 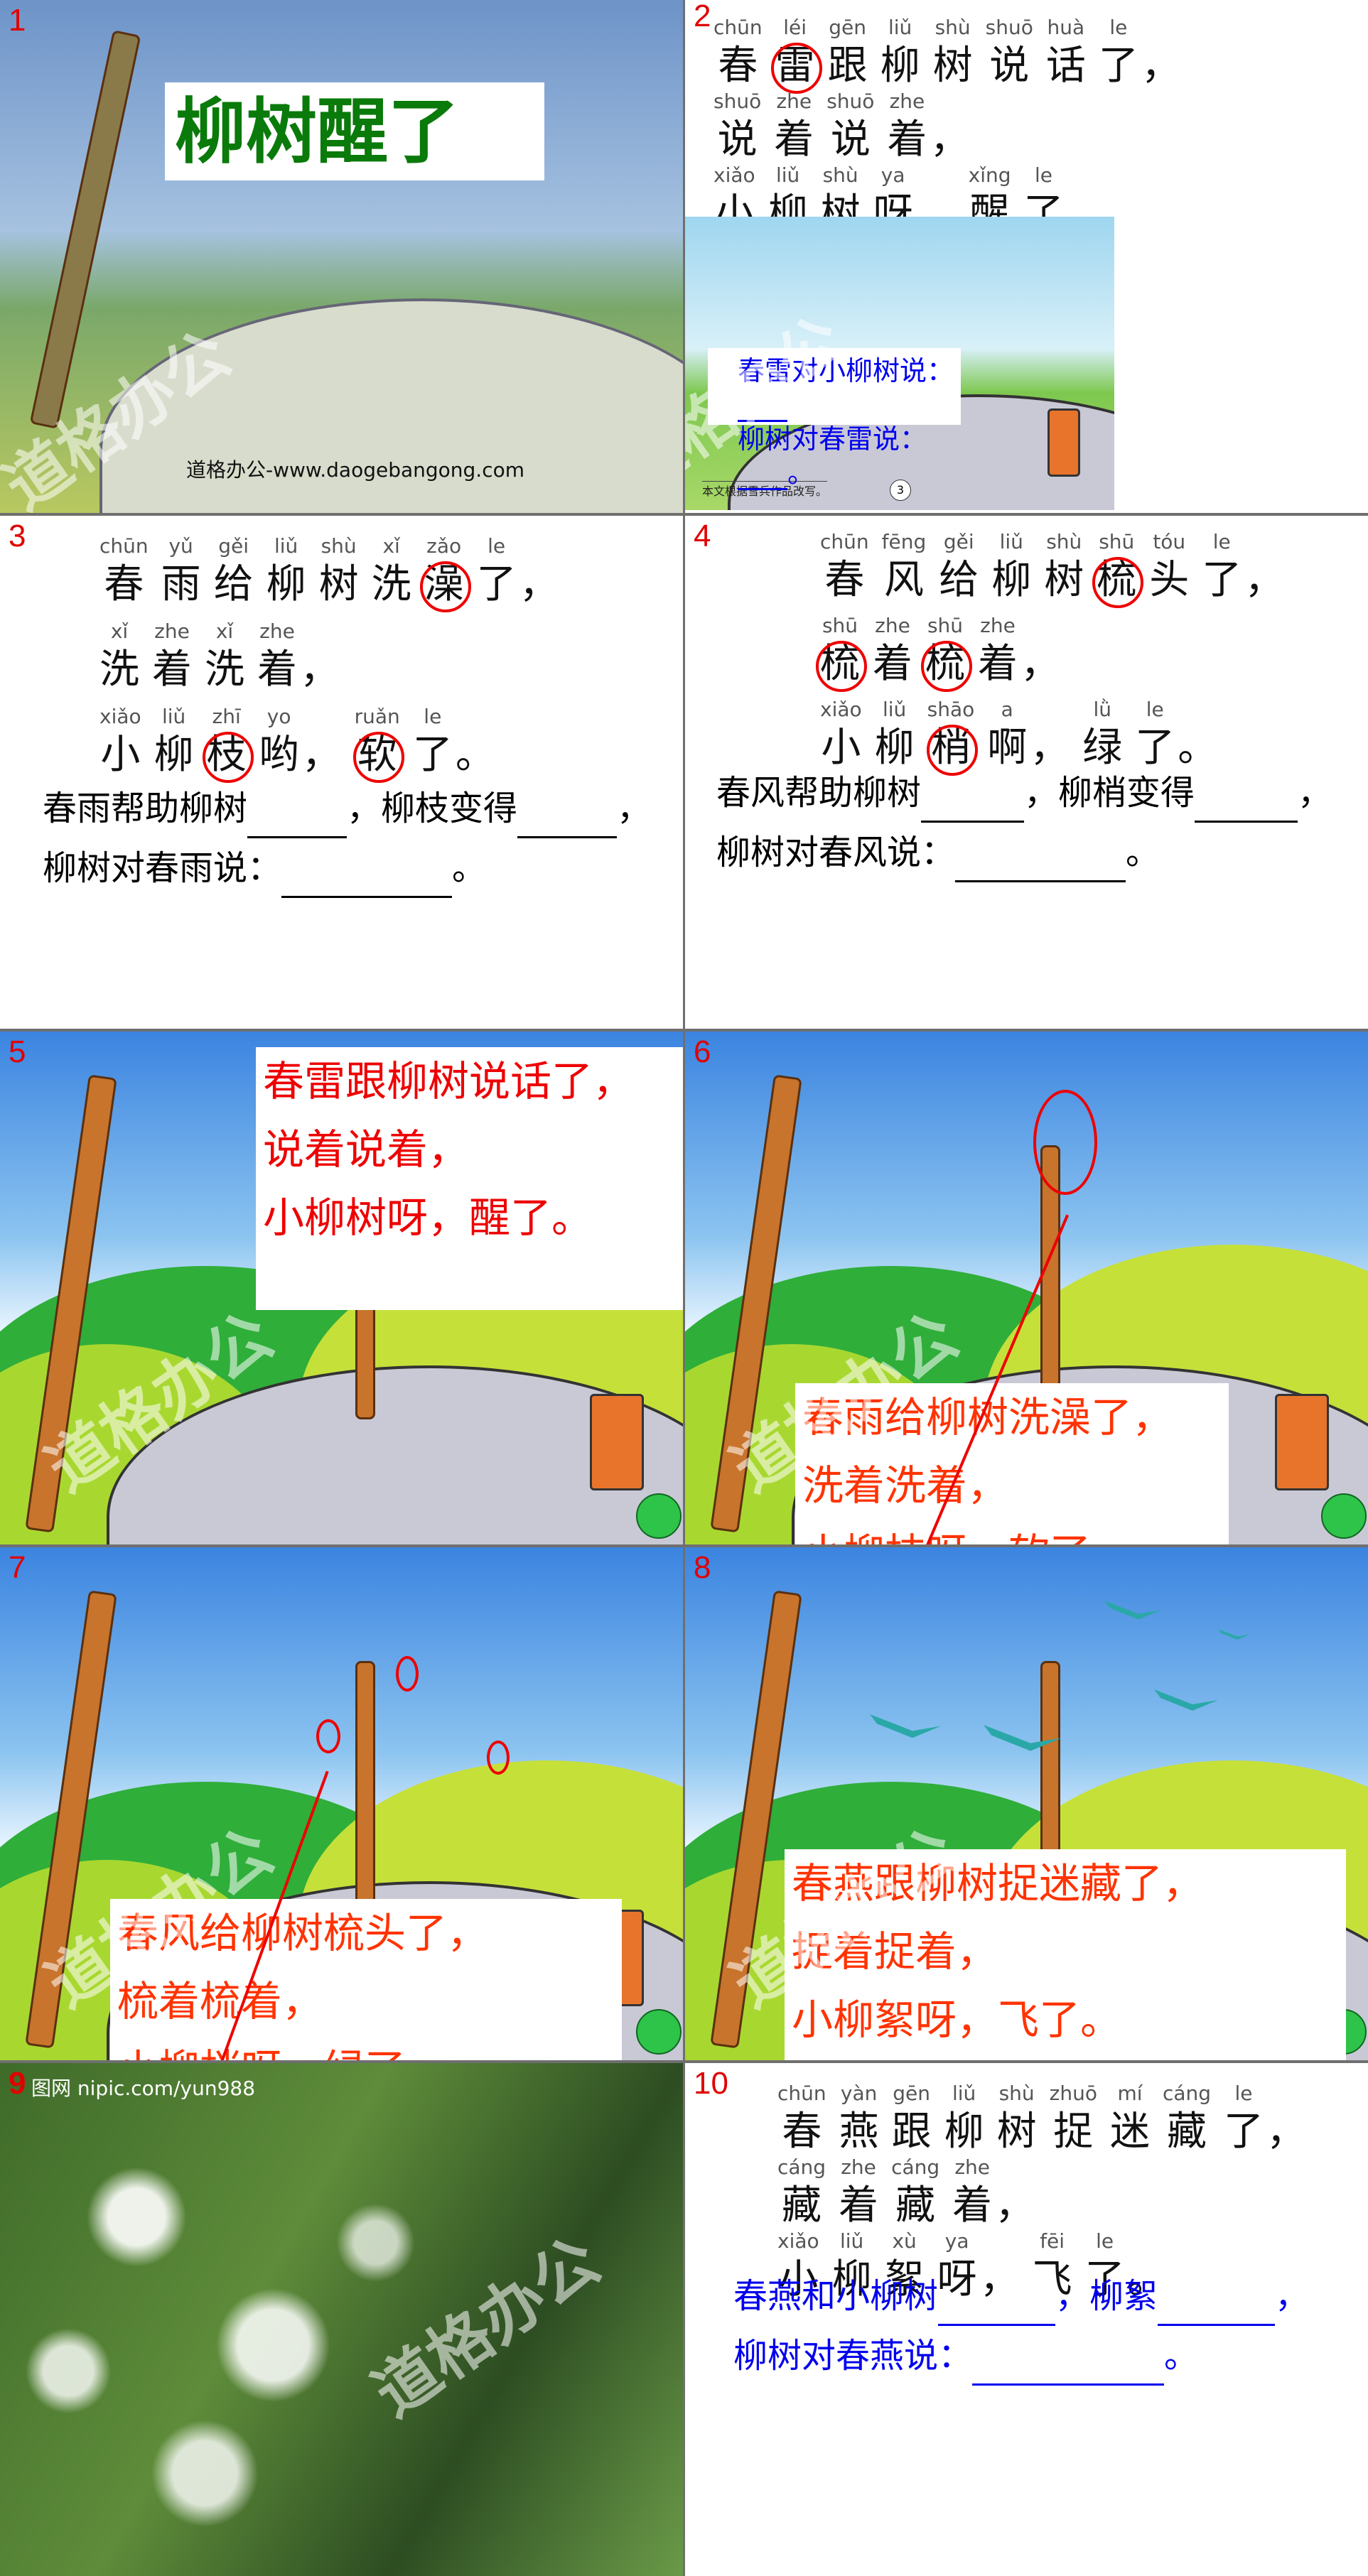 I want to click on slide-1: 柳树醒了 道格办公-www.daogebangong.com 1 道格办公, so click(x=341, y=256).